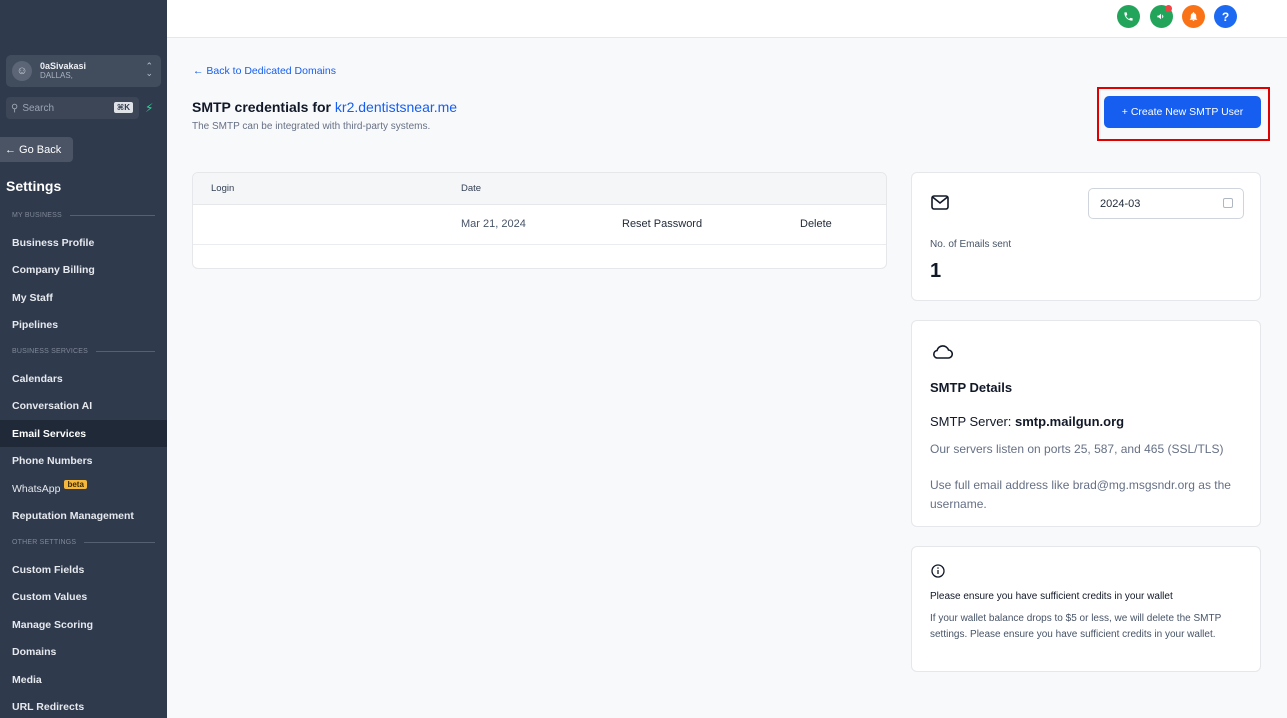 This screenshot has height=718, width=1287. I want to click on sidebar-top, so click(83, 19).